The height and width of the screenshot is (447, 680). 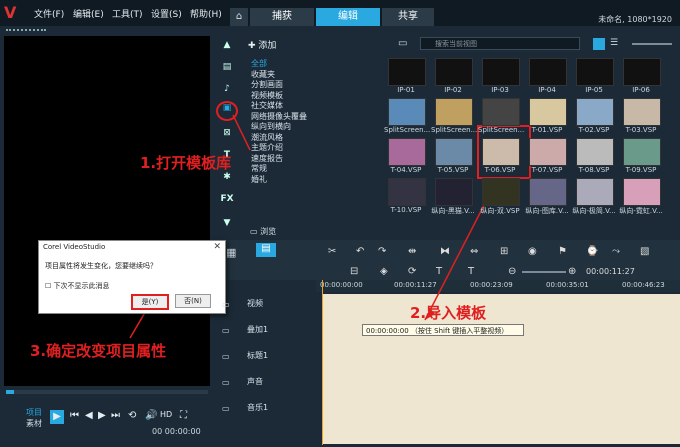 I want to click on dialog-title: Corel VideoStudio, so click(x=74, y=247).